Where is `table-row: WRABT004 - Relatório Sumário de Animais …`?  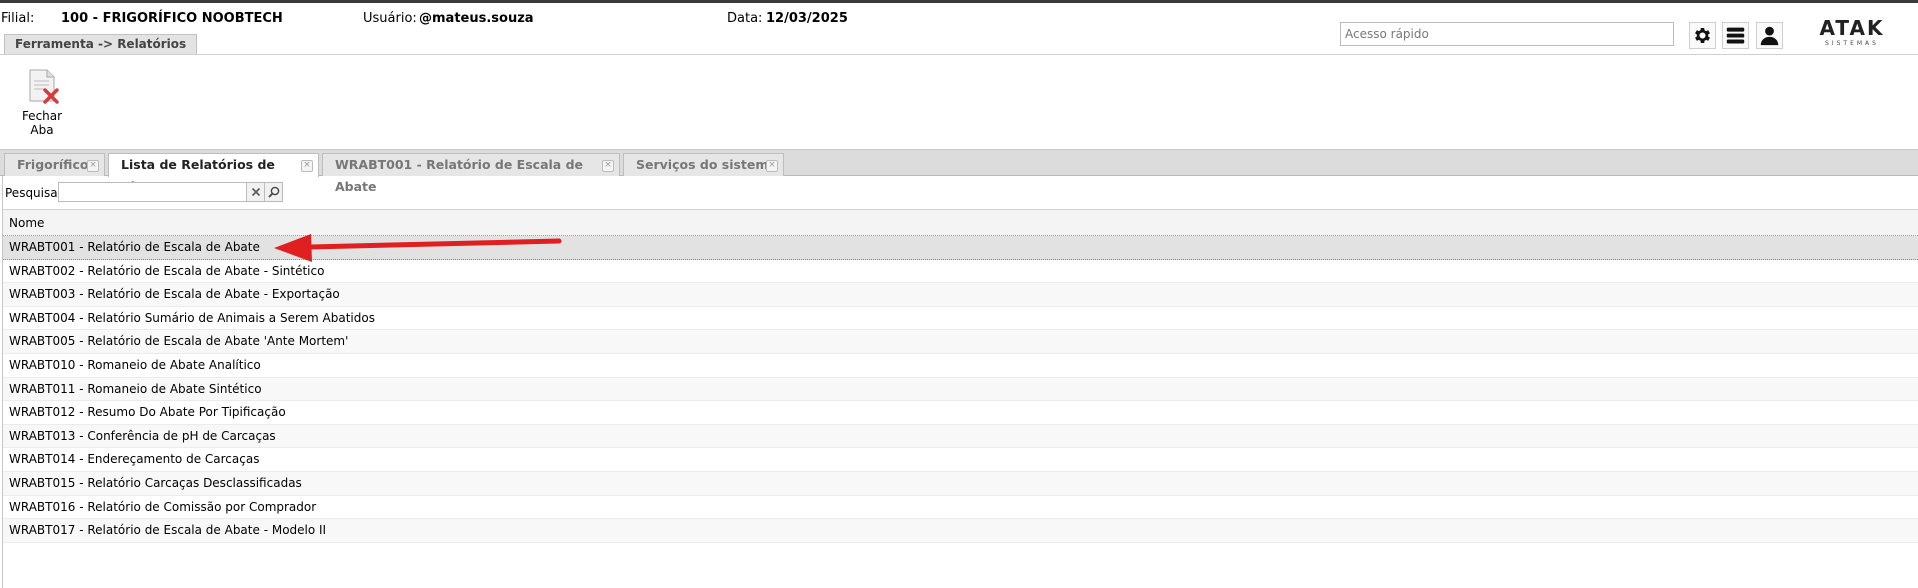
table-row: WRABT004 - Relatório Sumário de Animais … is located at coordinates (960, 319).